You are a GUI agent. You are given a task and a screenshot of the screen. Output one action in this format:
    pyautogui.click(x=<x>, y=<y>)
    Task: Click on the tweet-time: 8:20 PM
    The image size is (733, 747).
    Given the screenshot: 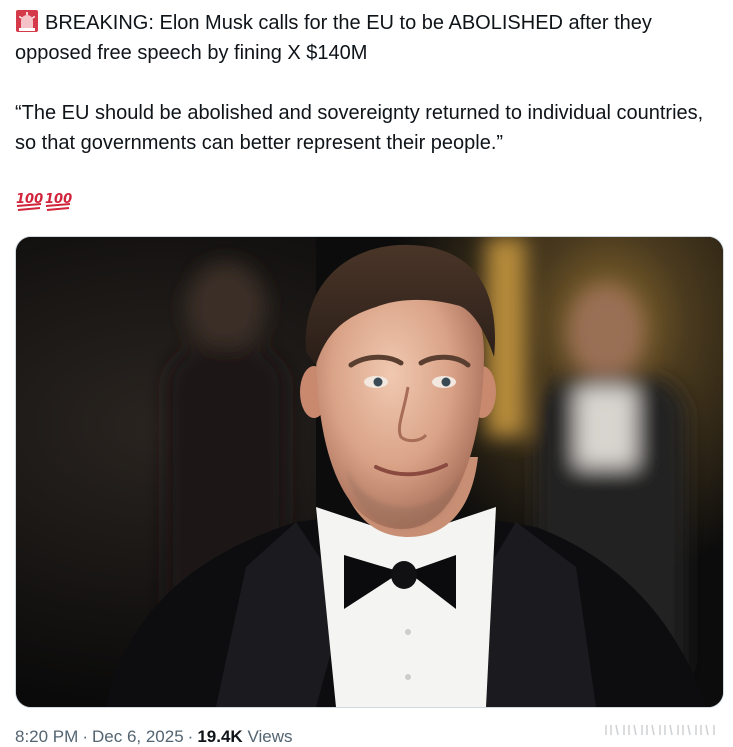 What is the action you would take?
    pyautogui.click(x=46, y=736)
    